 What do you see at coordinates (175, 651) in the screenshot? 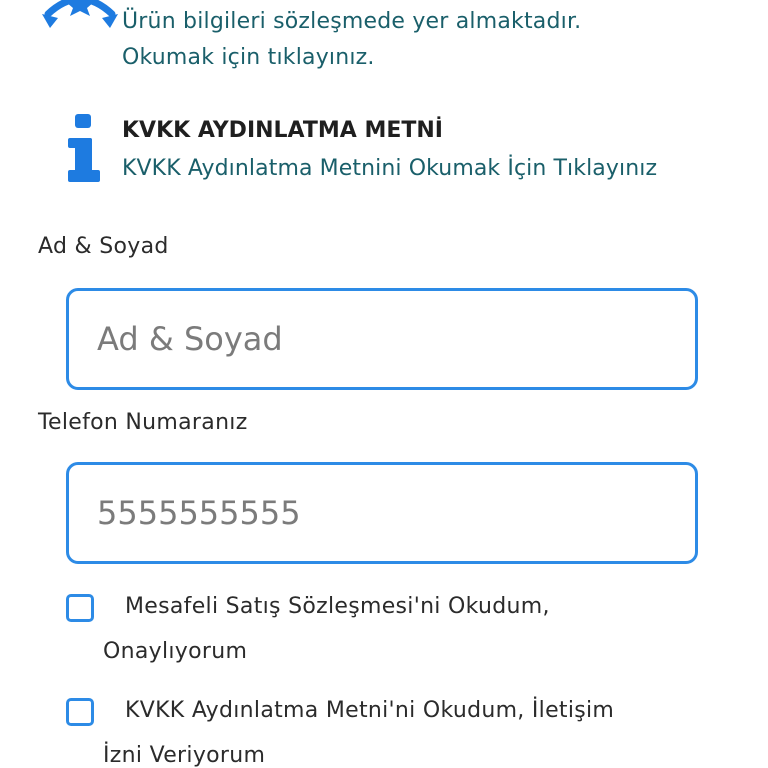
I see `distance-sales-consent-line2: Onaylıyorum` at bounding box center [175, 651].